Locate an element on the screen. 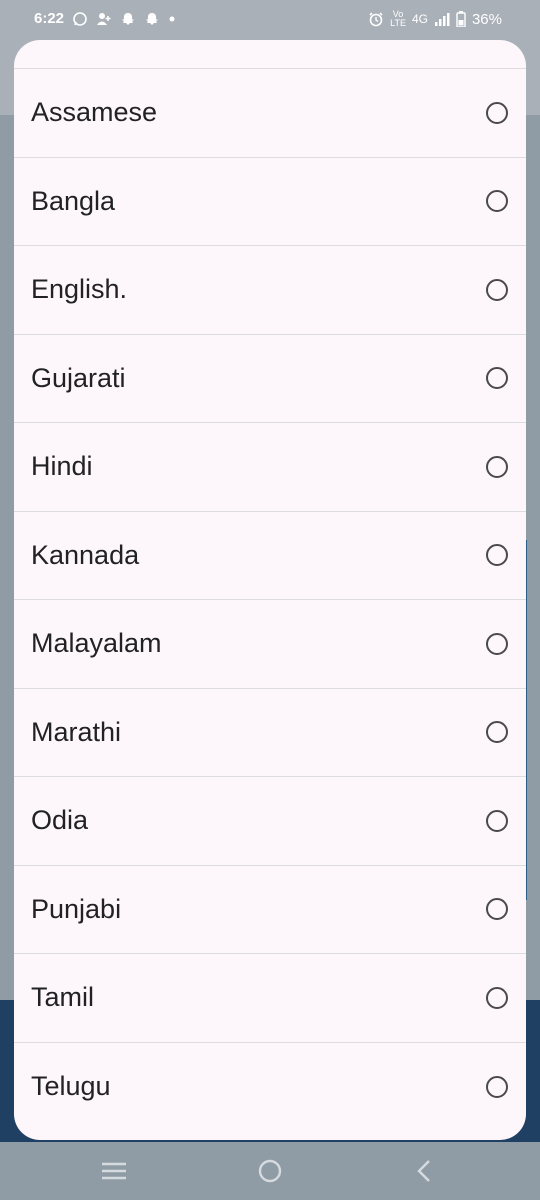 The image size is (540, 1200). language-label: Gujarati is located at coordinates (78, 377).